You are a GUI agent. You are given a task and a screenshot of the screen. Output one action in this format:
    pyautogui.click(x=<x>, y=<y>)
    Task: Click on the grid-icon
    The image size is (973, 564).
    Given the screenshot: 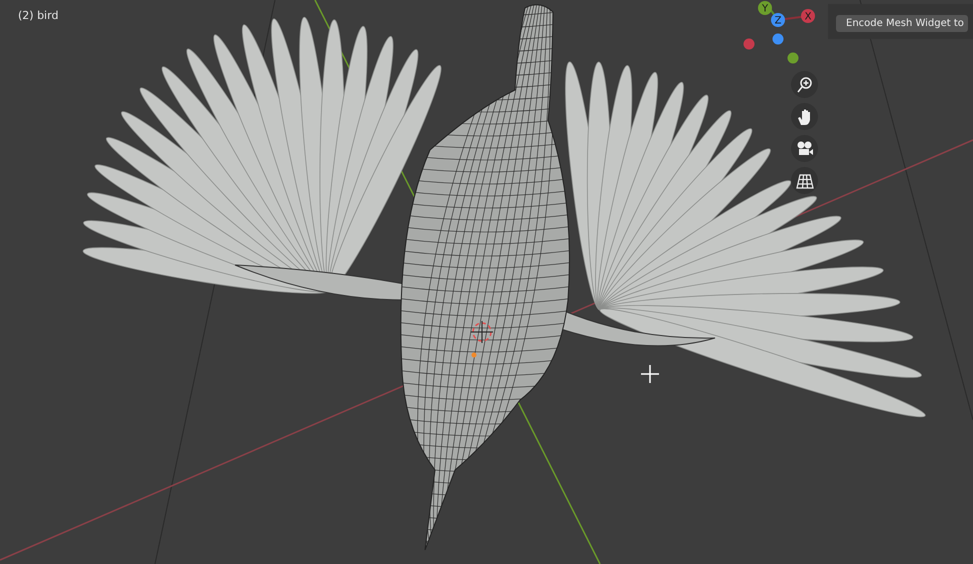 What is the action you would take?
    pyautogui.click(x=805, y=181)
    